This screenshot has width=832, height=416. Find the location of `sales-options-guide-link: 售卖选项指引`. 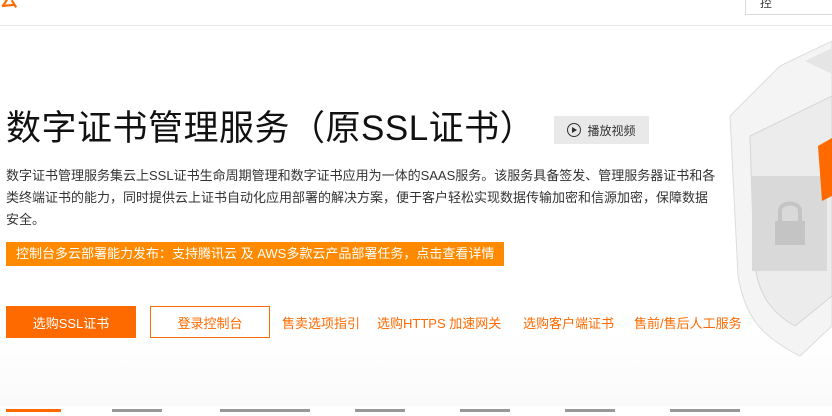

sales-options-guide-link: 售卖选项指引 is located at coordinates (321, 322).